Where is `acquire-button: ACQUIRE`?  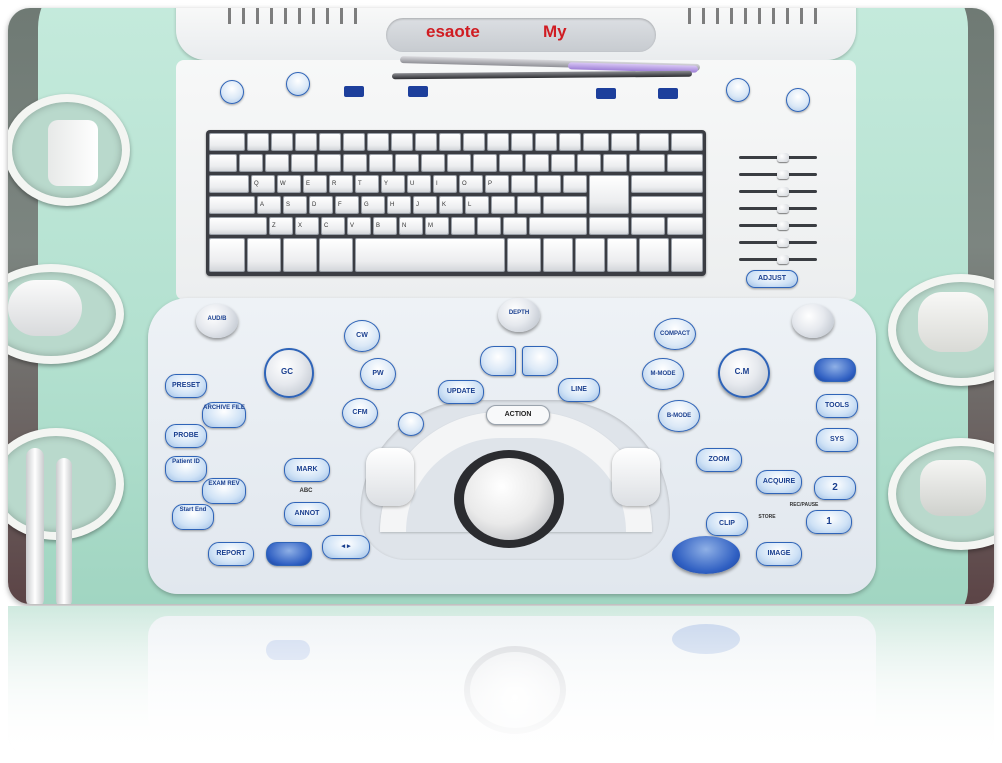 acquire-button: ACQUIRE is located at coordinates (779, 482).